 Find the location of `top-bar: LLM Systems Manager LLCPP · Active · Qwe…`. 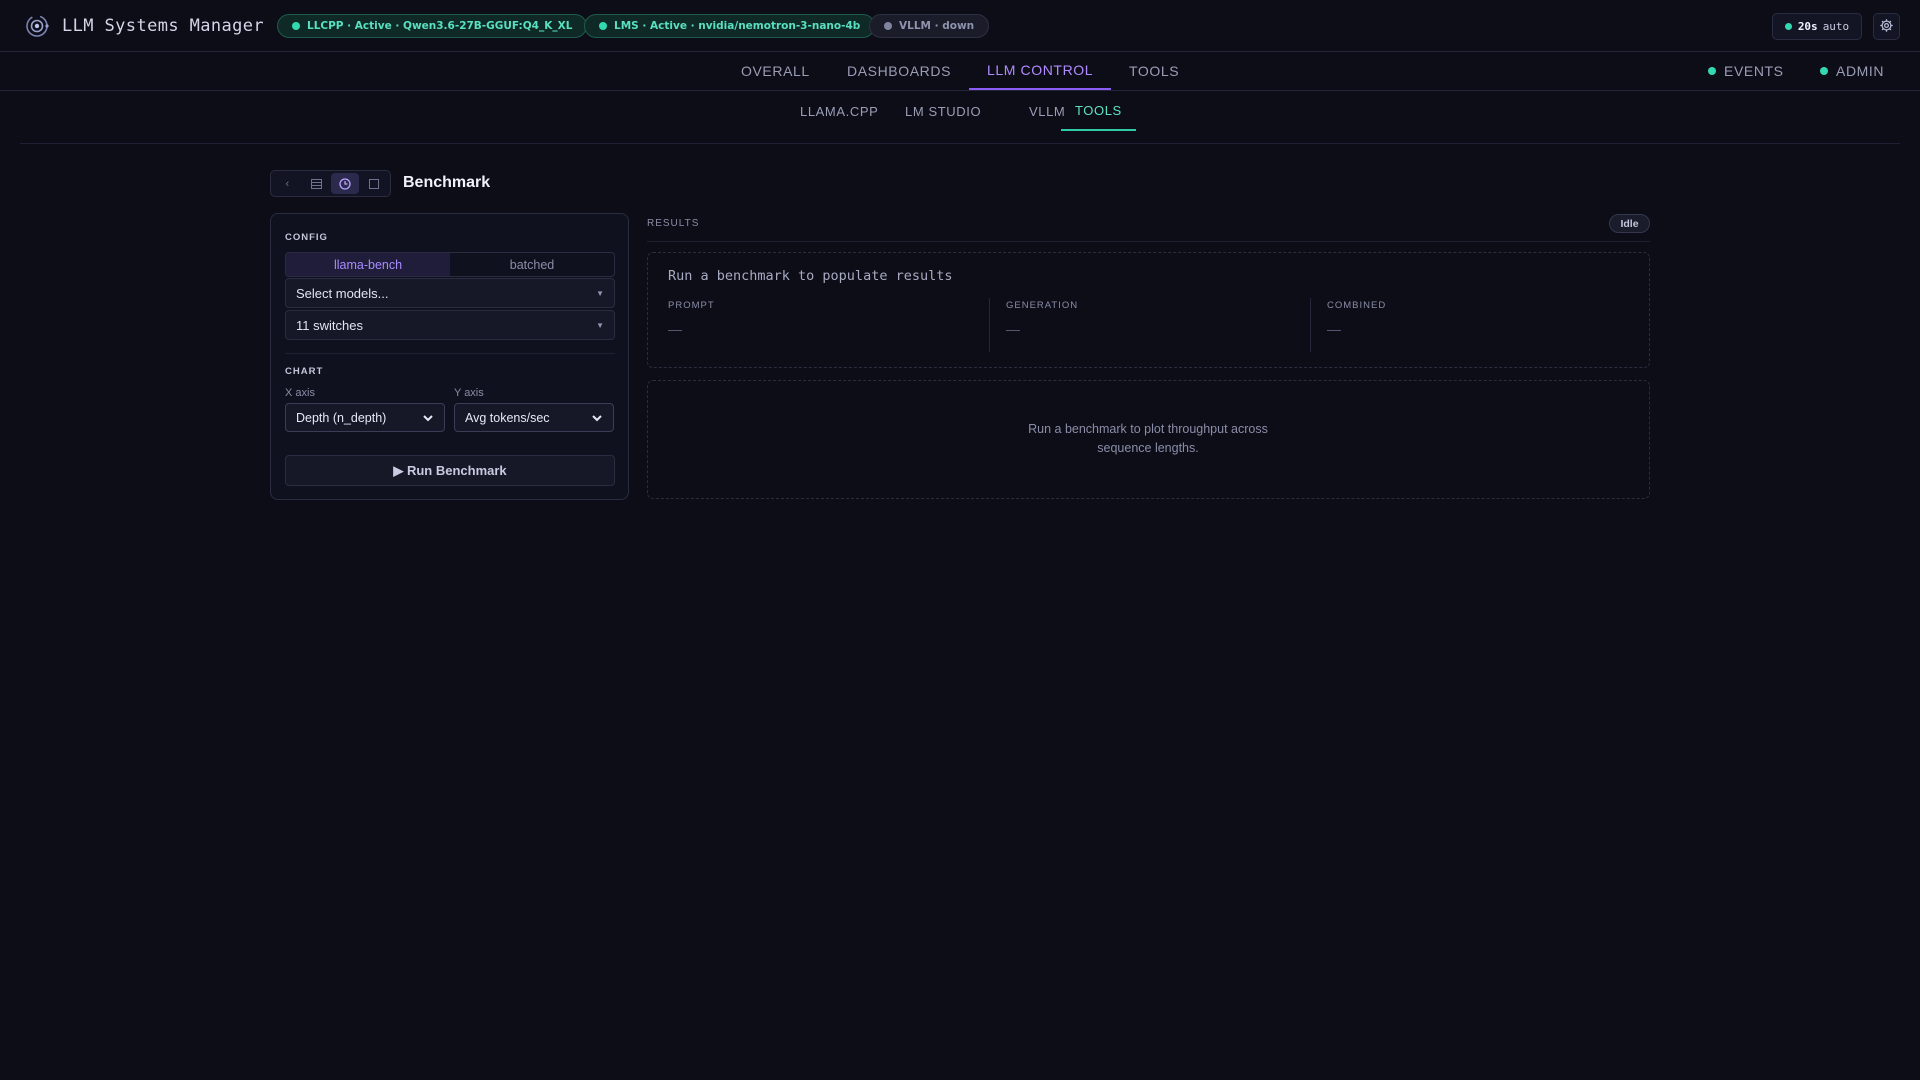

top-bar: LLM Systems Manager LLCPP · Active · Qwe… is located at coordinates (960, 26).